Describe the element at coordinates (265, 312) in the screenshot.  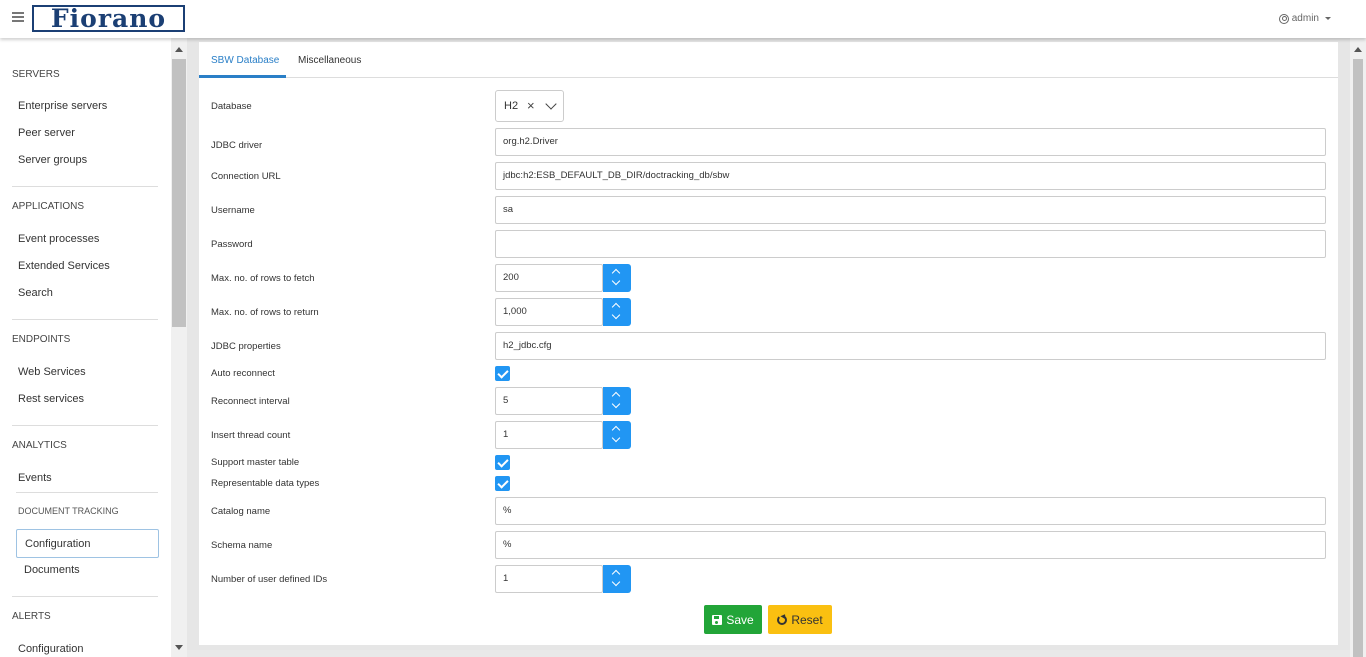
I see `max-rows-return-label: Max. no. of rows to return` at that location.